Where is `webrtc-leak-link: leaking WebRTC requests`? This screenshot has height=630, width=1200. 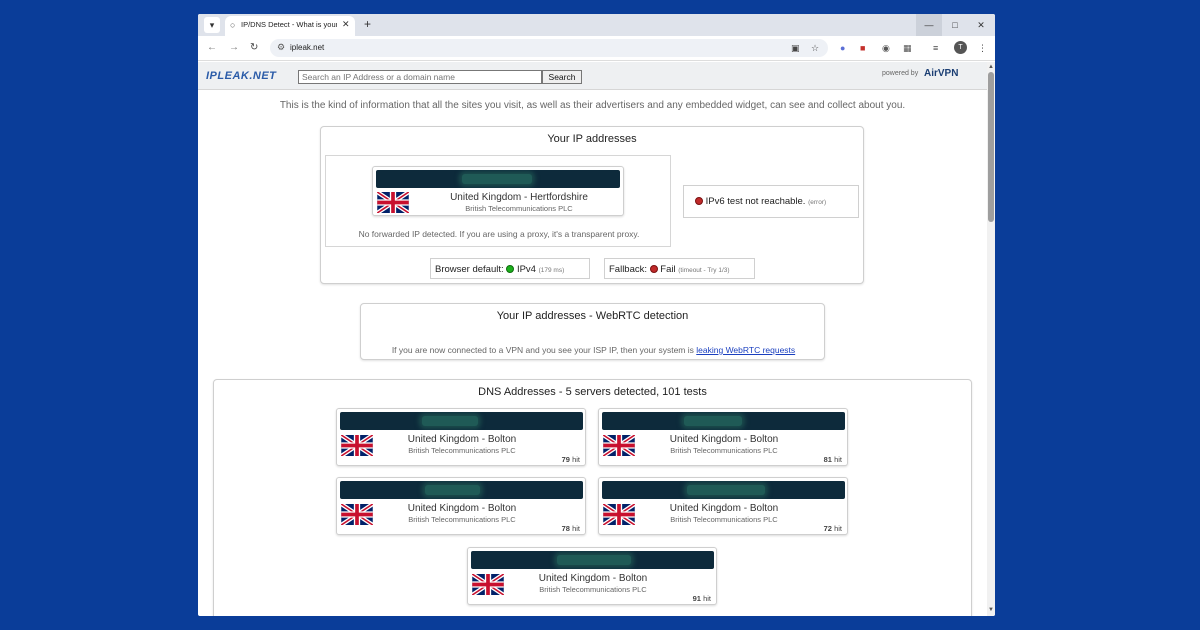 webrtc-leak-link: leaking WebRTC requests is located at coordinates (745, 350).